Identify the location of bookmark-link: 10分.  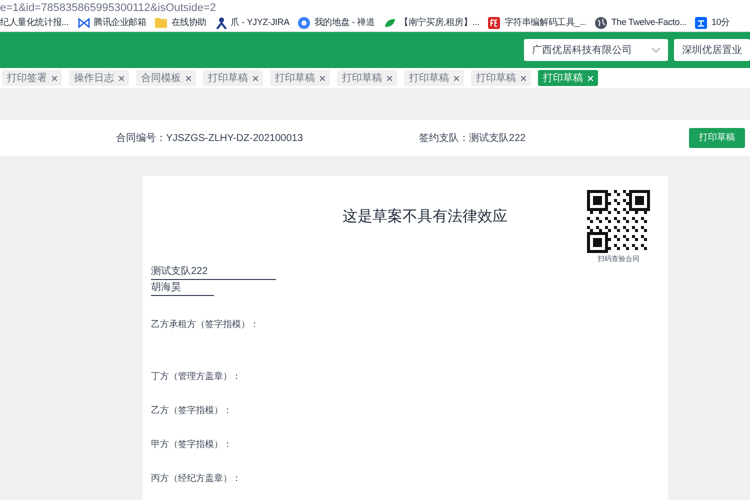
(712, 23).